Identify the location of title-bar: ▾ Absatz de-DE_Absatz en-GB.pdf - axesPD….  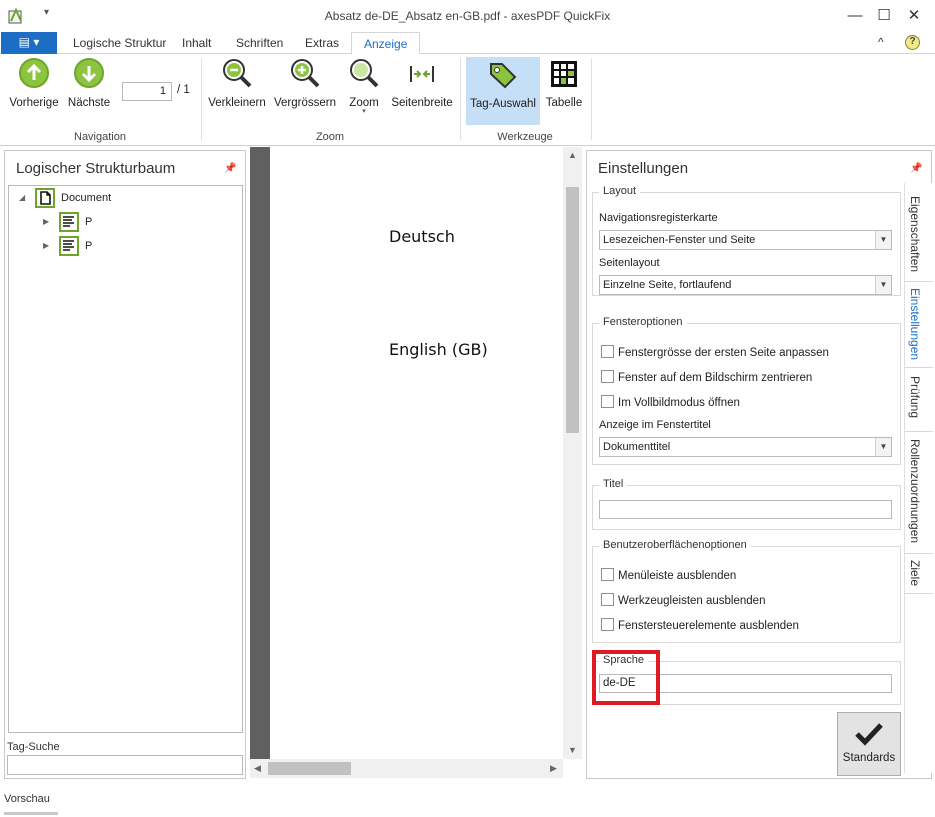
(467, 16).